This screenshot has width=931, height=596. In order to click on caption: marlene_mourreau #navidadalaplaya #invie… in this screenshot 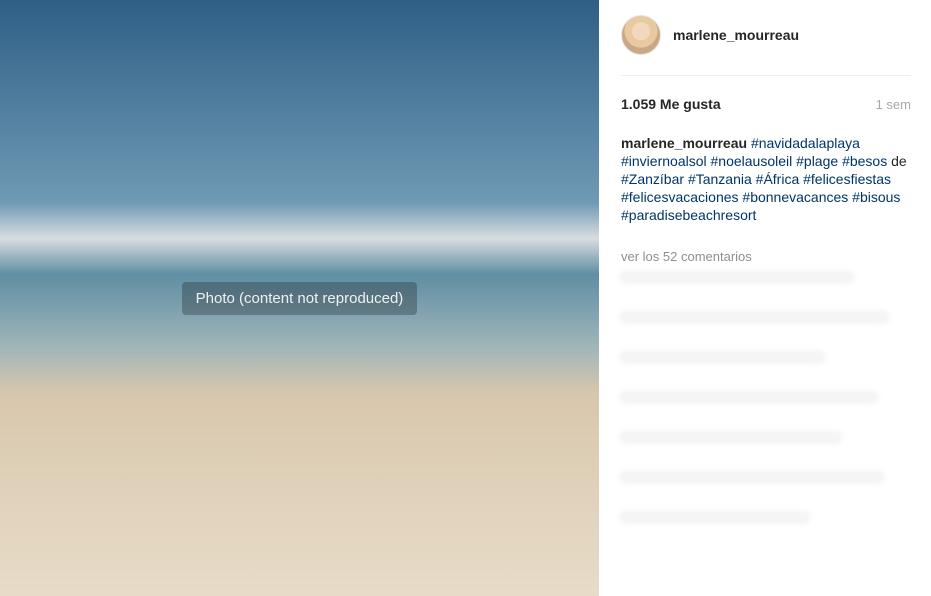, I will do `click(768, 179)`.